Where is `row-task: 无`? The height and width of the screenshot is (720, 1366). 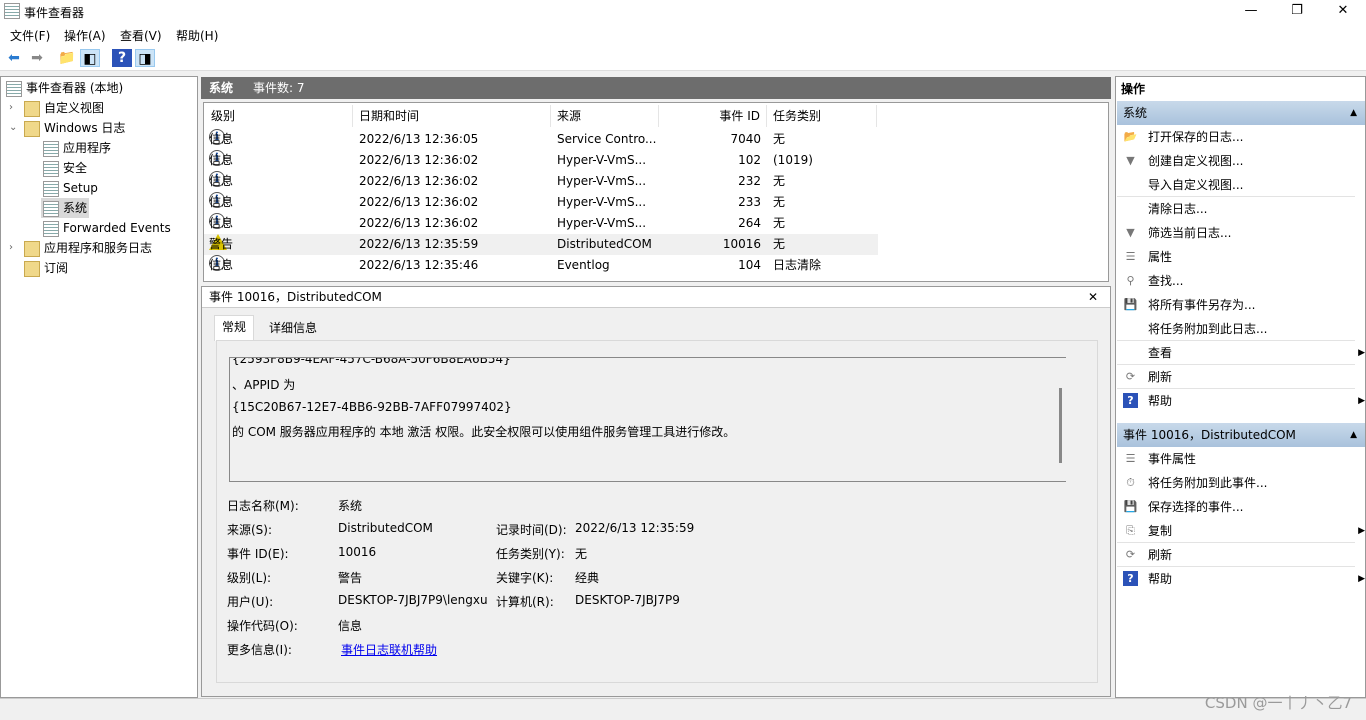
row-task: 无 is located at coordinates (779, 139).